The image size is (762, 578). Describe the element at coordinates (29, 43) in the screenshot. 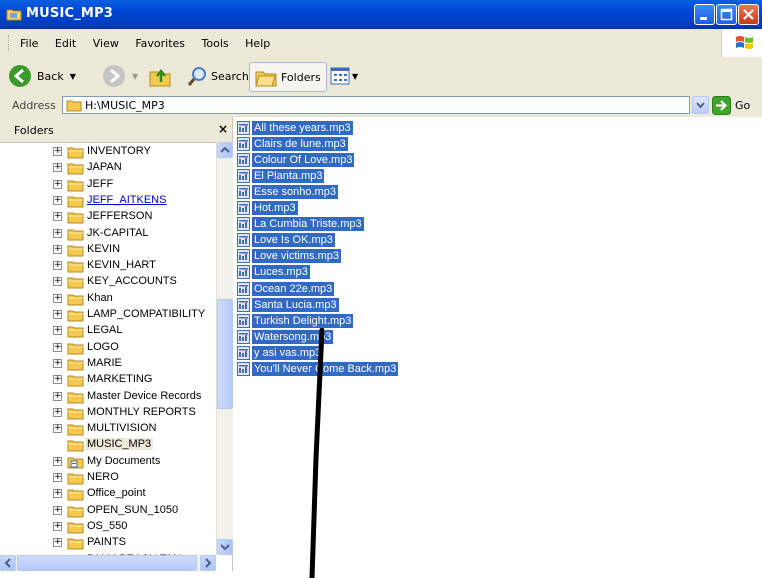

I see `menu-file: File` at that location.